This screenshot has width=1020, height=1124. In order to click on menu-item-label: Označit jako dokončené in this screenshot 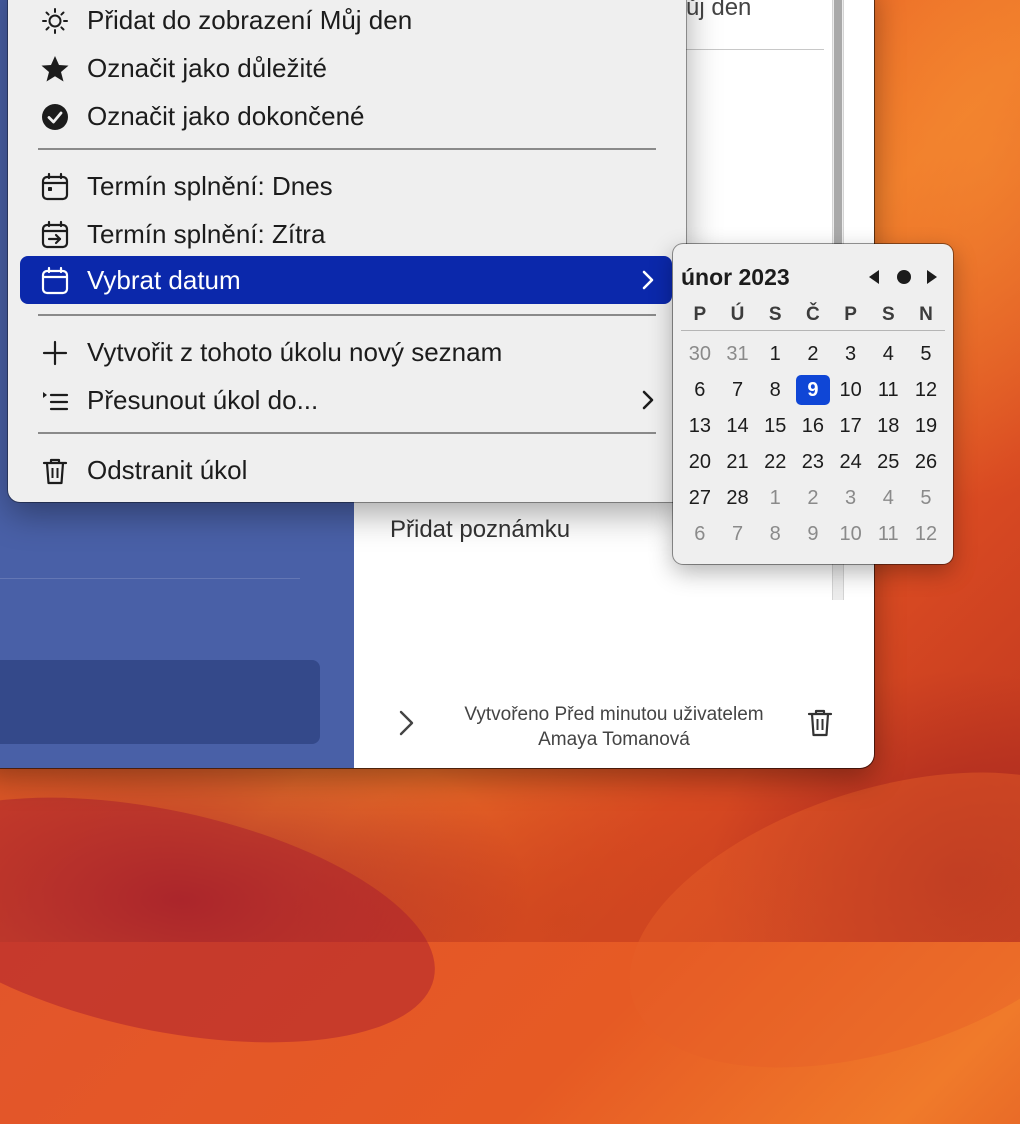, I will do `click(226, 116)`.